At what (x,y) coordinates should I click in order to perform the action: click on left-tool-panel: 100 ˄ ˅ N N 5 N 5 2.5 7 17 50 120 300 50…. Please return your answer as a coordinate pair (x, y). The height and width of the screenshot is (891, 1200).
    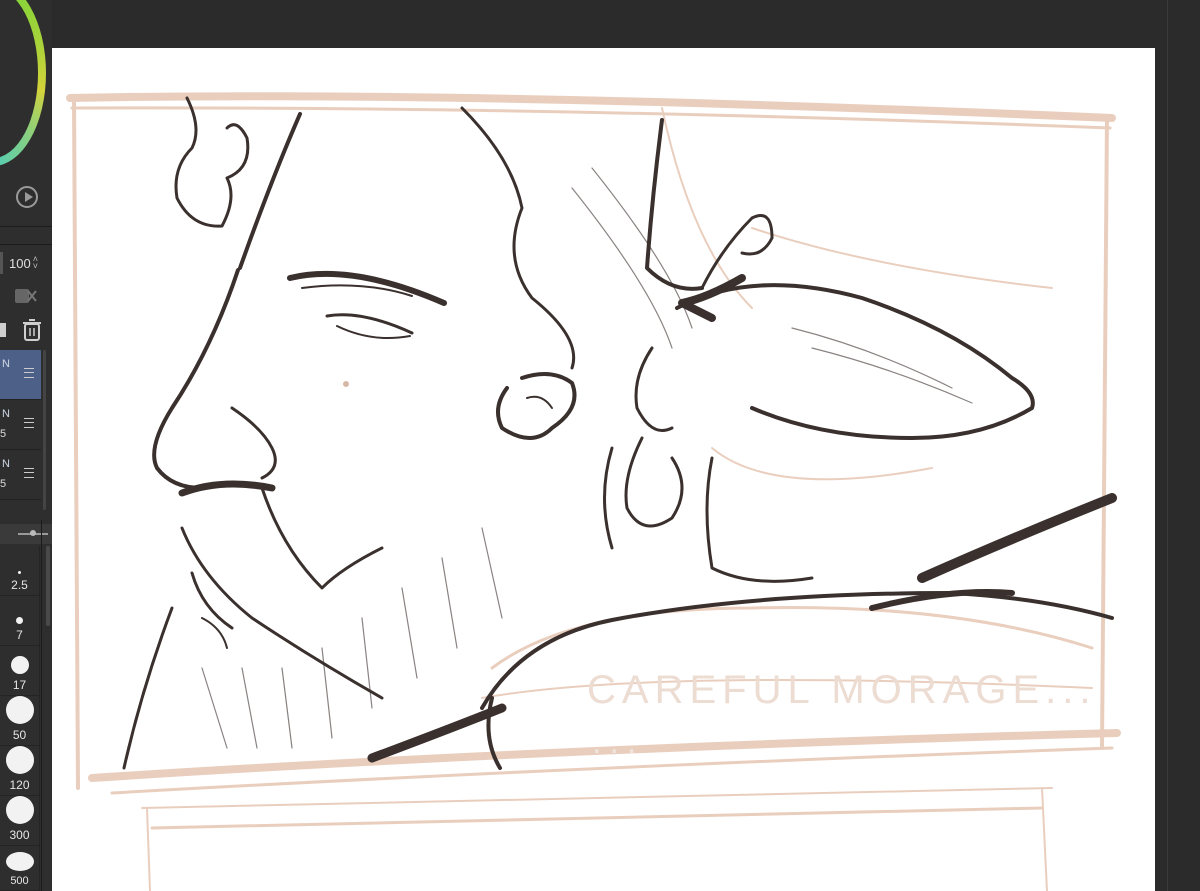
    Looking at the image, I should click on (26, 445).